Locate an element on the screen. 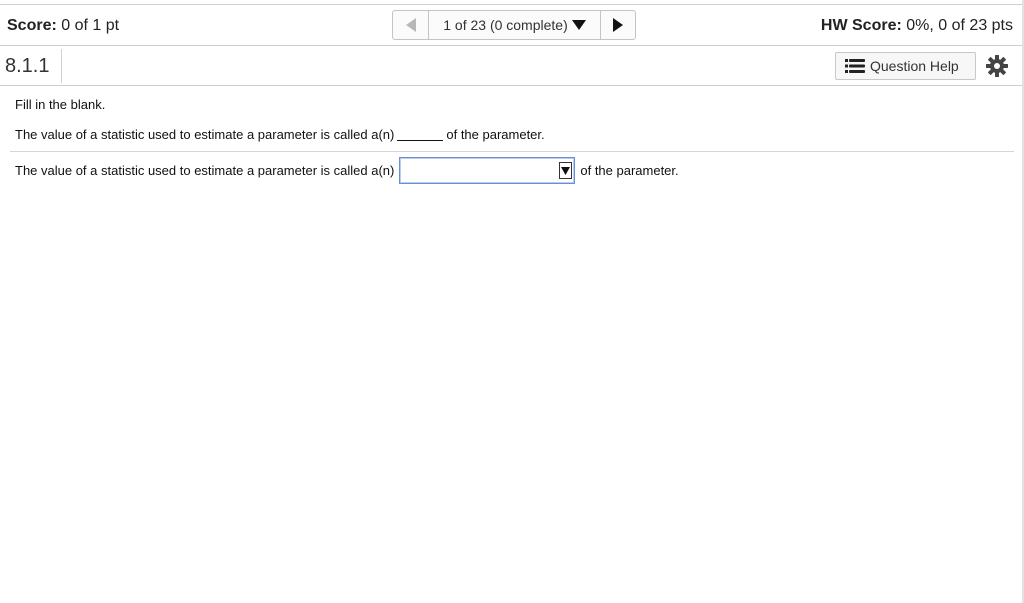 This screenshot has width=1024, height=603. gear-icon is located at coordinates (997, 66).